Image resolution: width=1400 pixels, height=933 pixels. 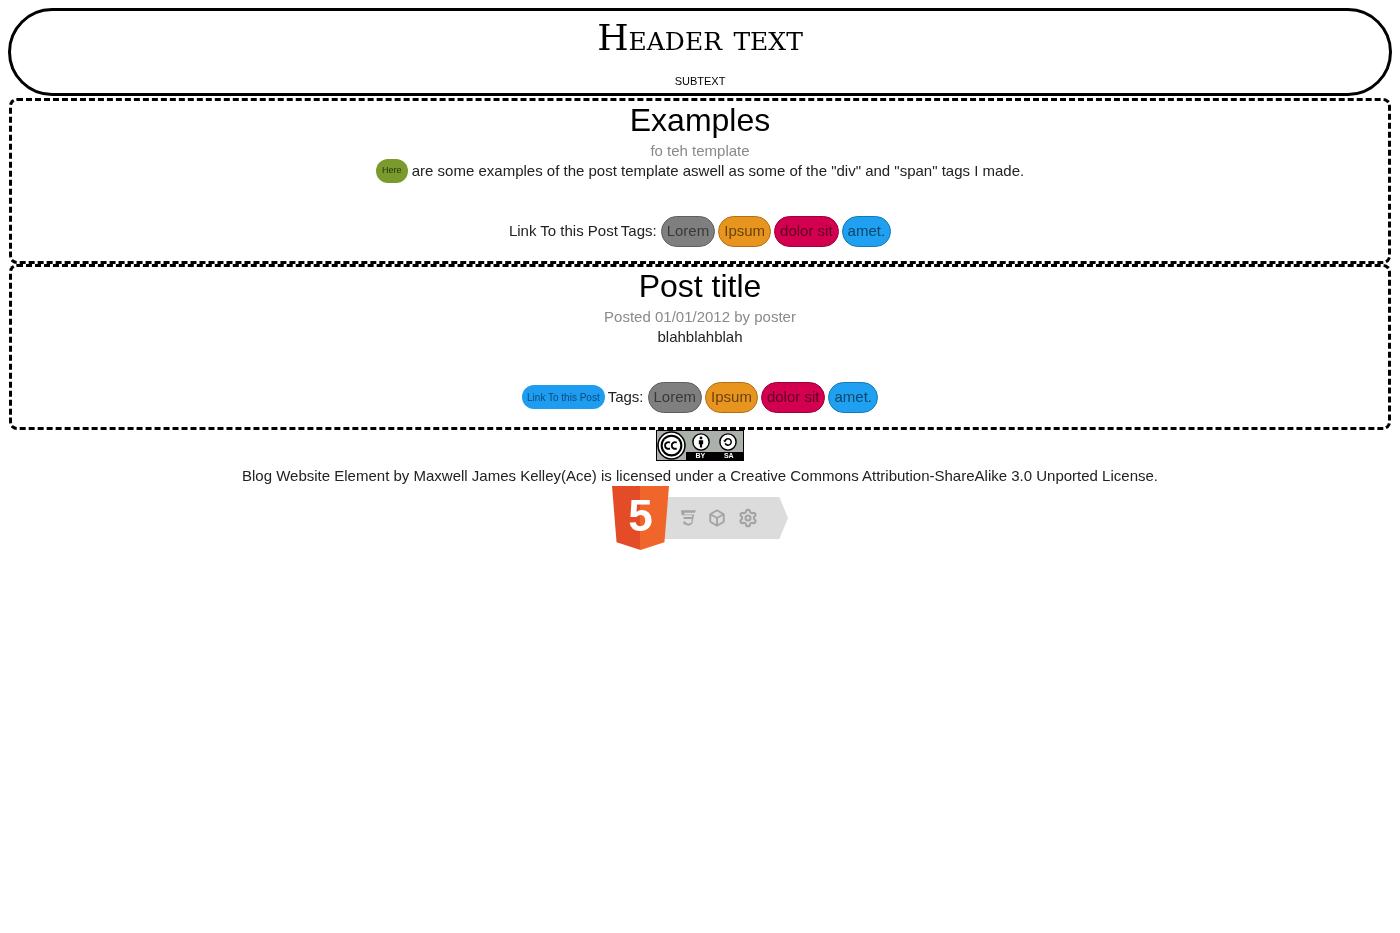 What do you see at coordinates (700, 476) in the screenshot?
I see `license-text: Blog Website Element by Maxwell James Kelley(Ace) is licensed under a Creative Commons Attribution-ShareAlike 3.0 Unported License.` at bounding box center [700, 476].